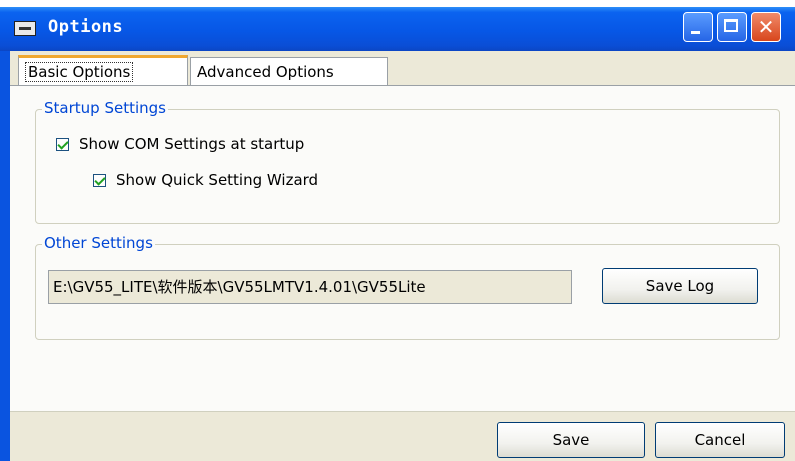 The width and height of the screenshot is (795, 461). What do you see at coordinates (732, 27) in the screenshot?
I see `maximize-button` at bounding box center [732, 27].